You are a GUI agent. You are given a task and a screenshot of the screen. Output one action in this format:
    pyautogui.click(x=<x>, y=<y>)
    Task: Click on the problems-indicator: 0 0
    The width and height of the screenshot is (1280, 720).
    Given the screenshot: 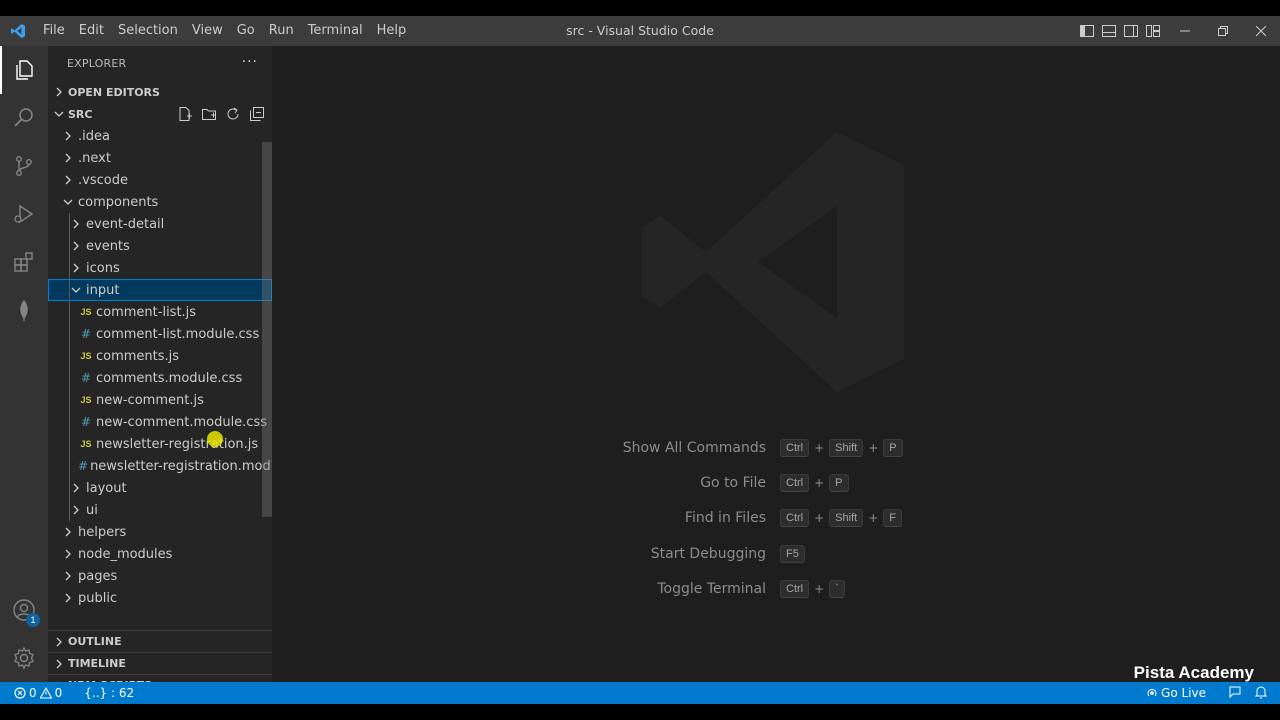 What is the action you would take?
    pyautogui.click(x=38, y=693)
    